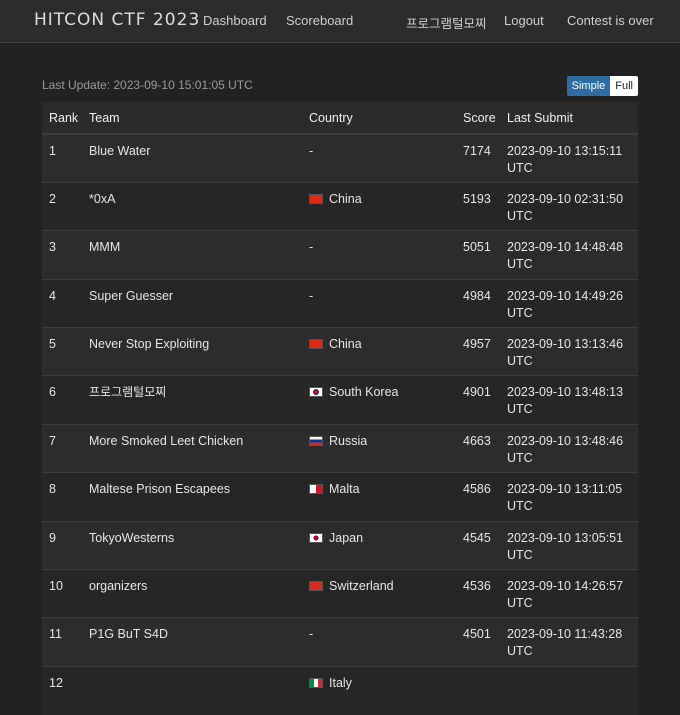 The image size is (680, 715). What do you see at coordinates (192, 642) in the screenshot?
I see `team-cell: P1G BuT S4D` at bounding box center [192, 642].